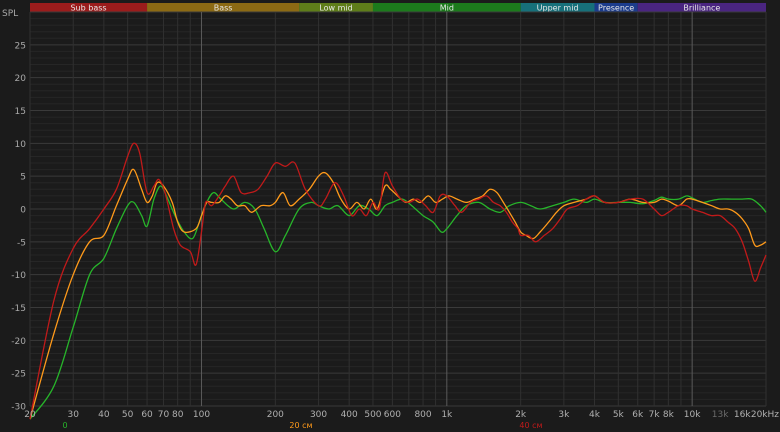 This screenshot has height=432, width=780. Describe the element at coordinates (372, 415) in the screenshot. I see `x-tick-label: 500` at that location.